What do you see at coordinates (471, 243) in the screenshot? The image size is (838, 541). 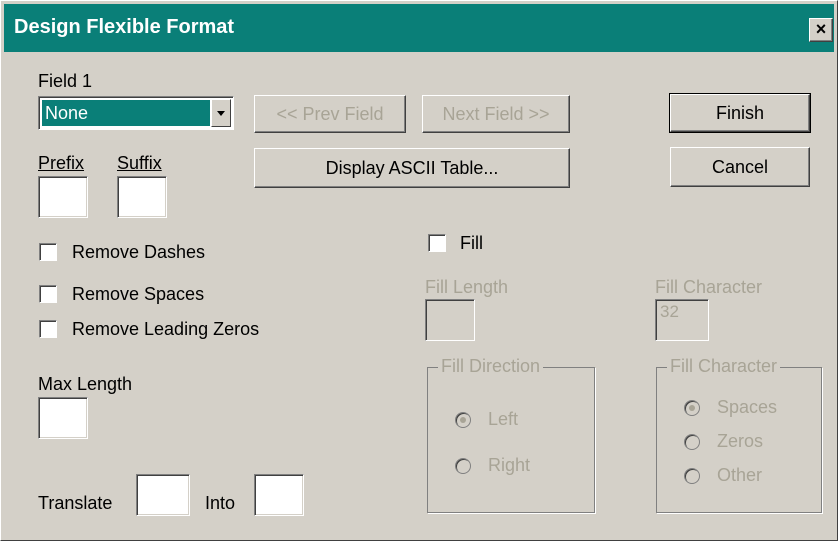 I see `fill-label: Fill` at bounding box center [471, 243].